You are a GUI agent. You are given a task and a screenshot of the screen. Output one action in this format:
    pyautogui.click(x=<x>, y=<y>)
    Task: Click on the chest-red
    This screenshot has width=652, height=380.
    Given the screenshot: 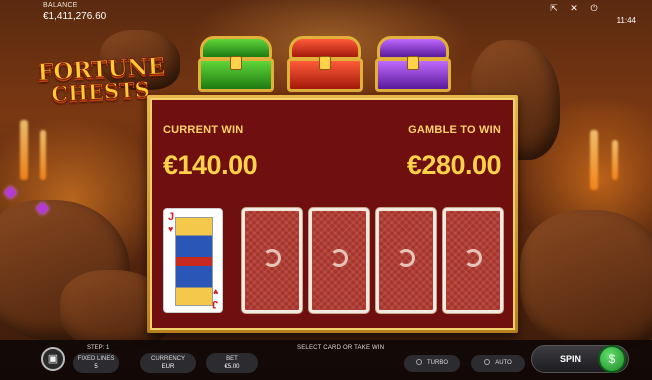 What is the action you would take?
    pyautogui.click(x=325, y=63)
    